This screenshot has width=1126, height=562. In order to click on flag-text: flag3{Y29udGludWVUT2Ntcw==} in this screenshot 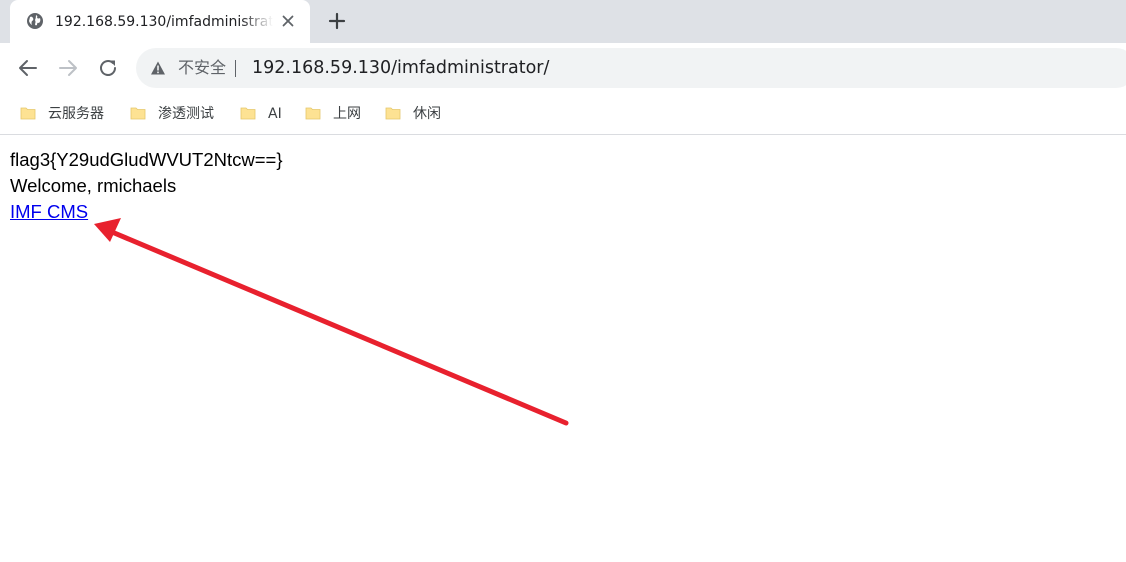, I will do `click(146, 159)`.